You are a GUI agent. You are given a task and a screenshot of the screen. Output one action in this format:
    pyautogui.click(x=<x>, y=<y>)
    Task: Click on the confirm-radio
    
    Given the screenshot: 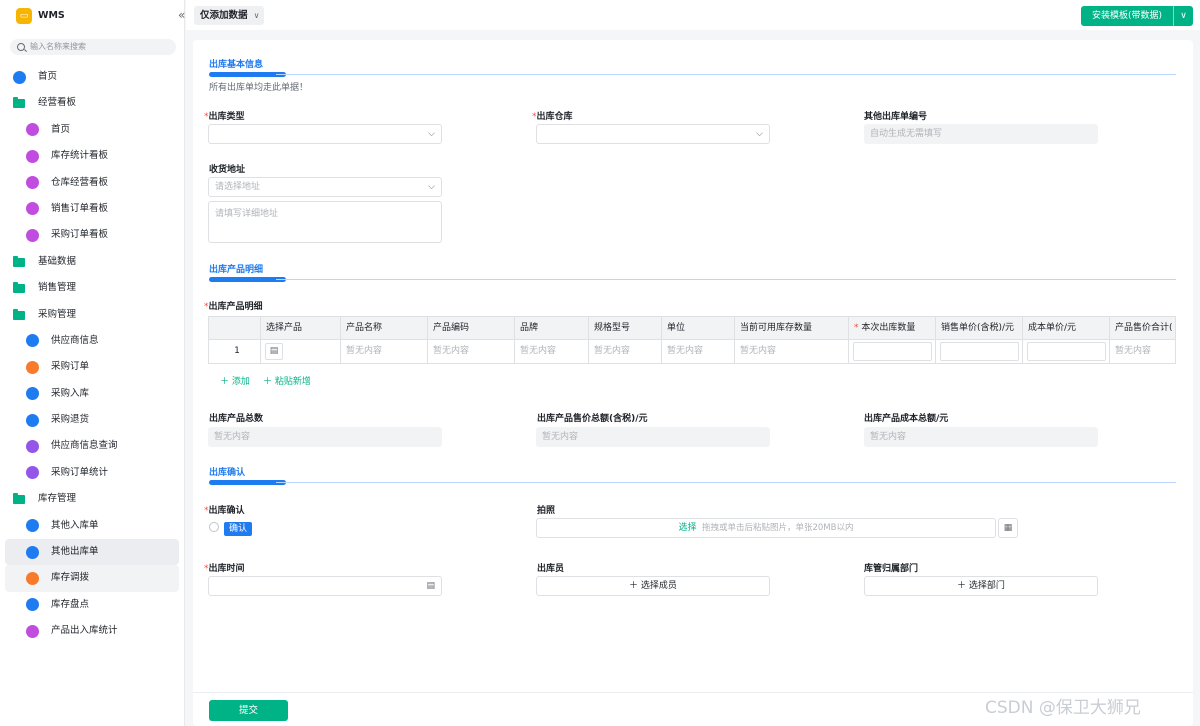 What is the action you would take?
    pyautogui.click(x=214, y=527)
    